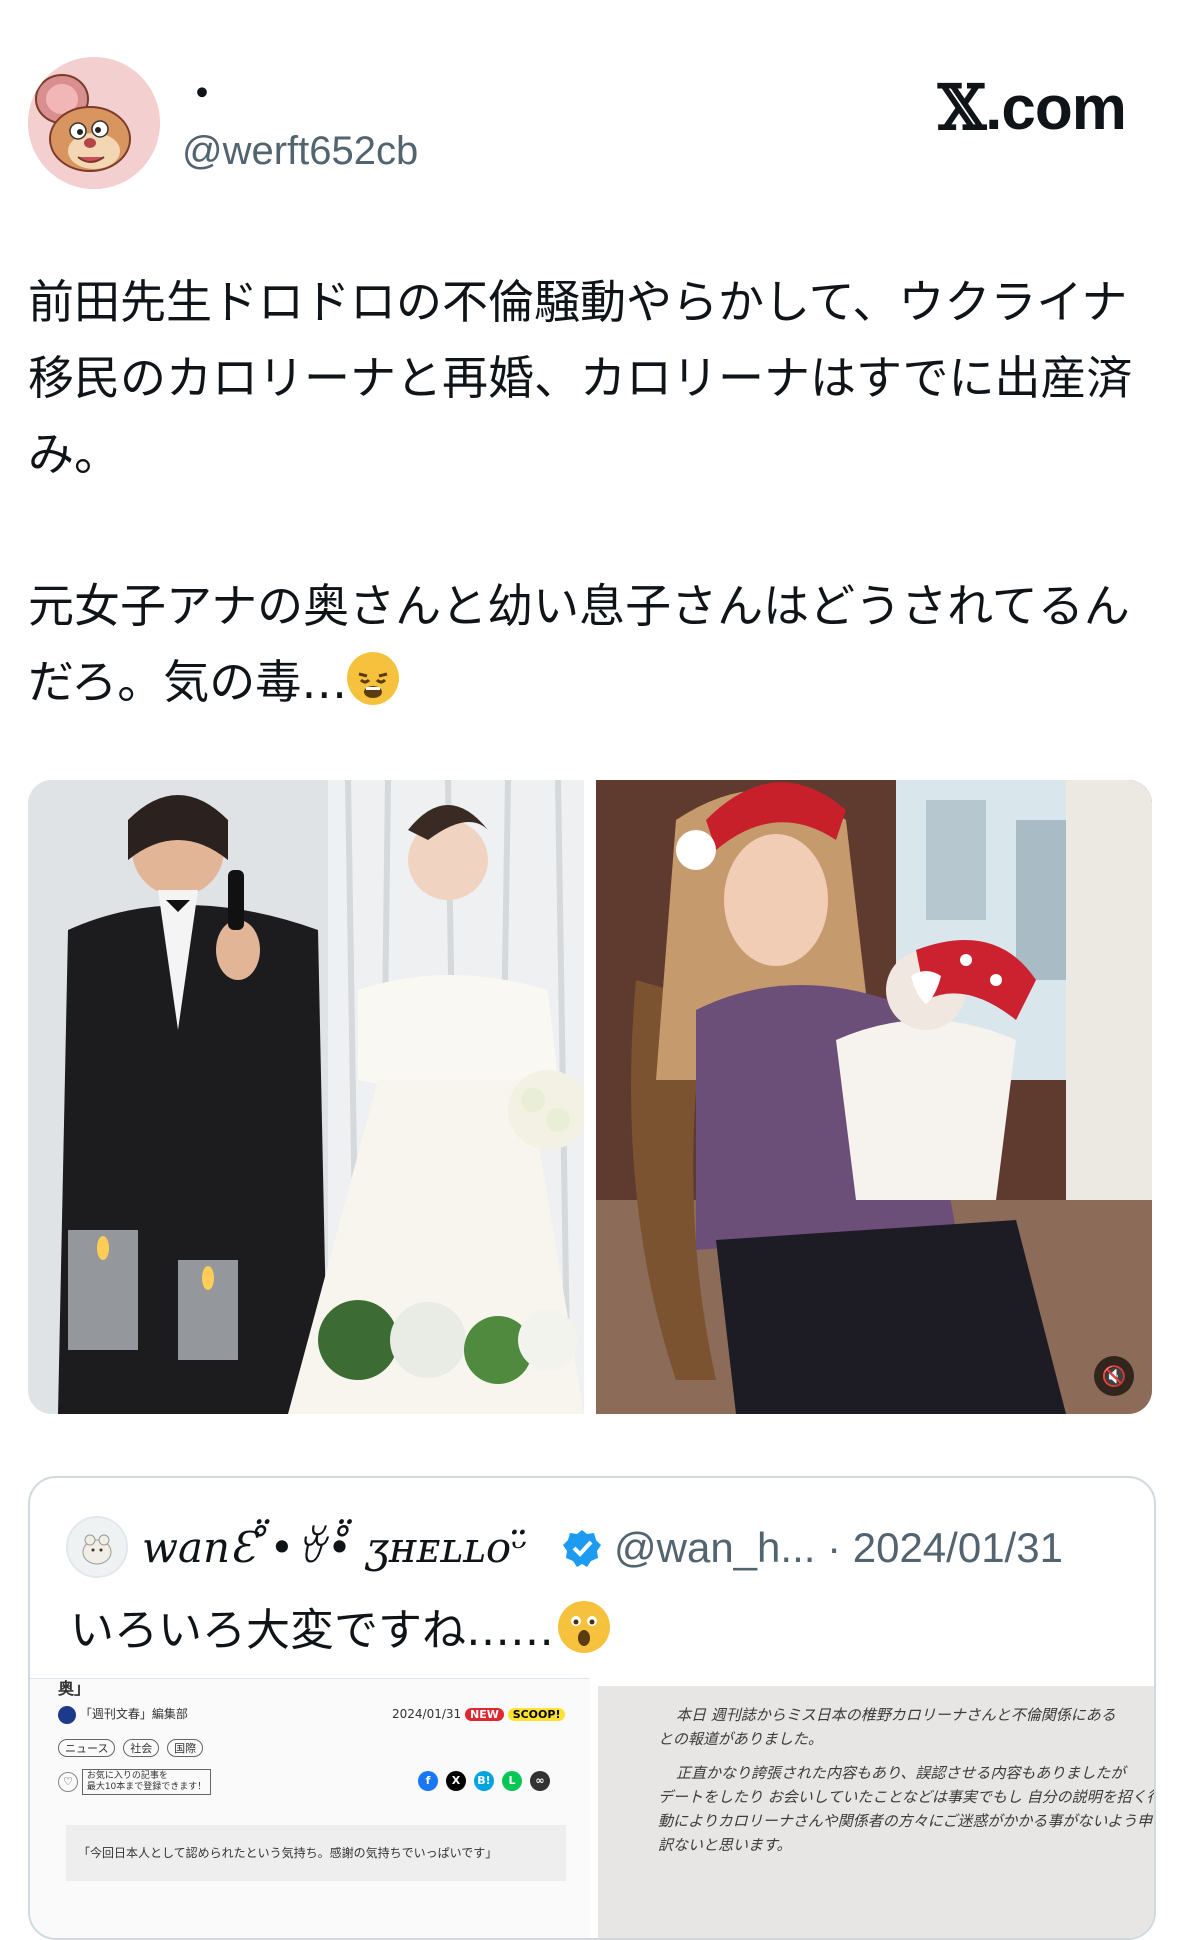  I want to click on favorite-note: お気に入りの記事を 最大10本まで登録できます！, so click(146, 1782).